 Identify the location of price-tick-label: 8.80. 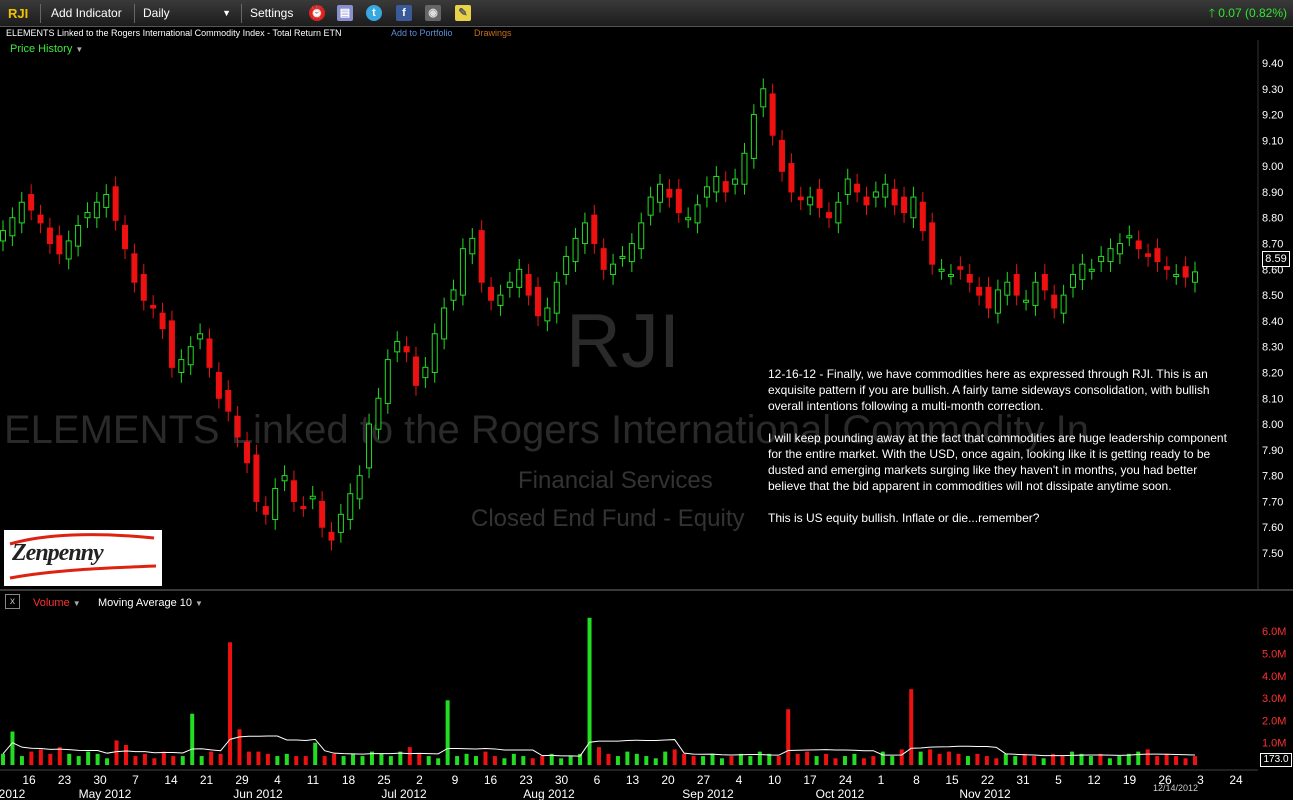
(1272, 219).